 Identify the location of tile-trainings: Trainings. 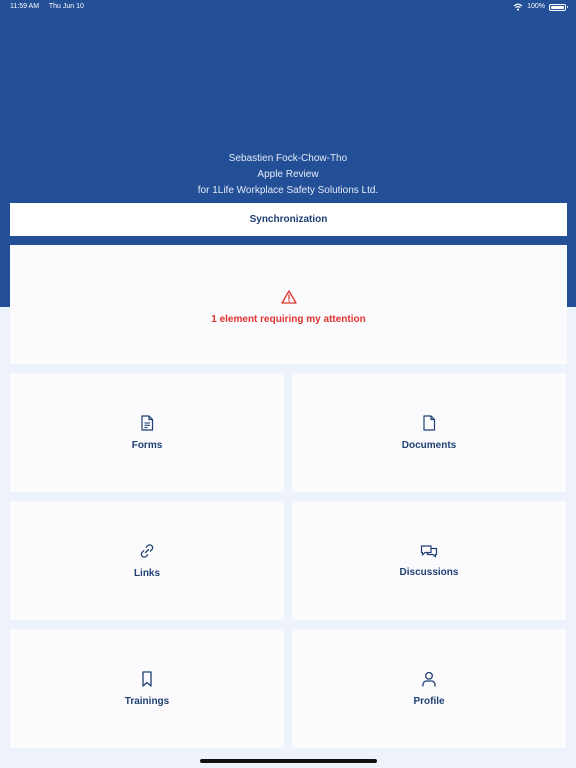
(147, 688).